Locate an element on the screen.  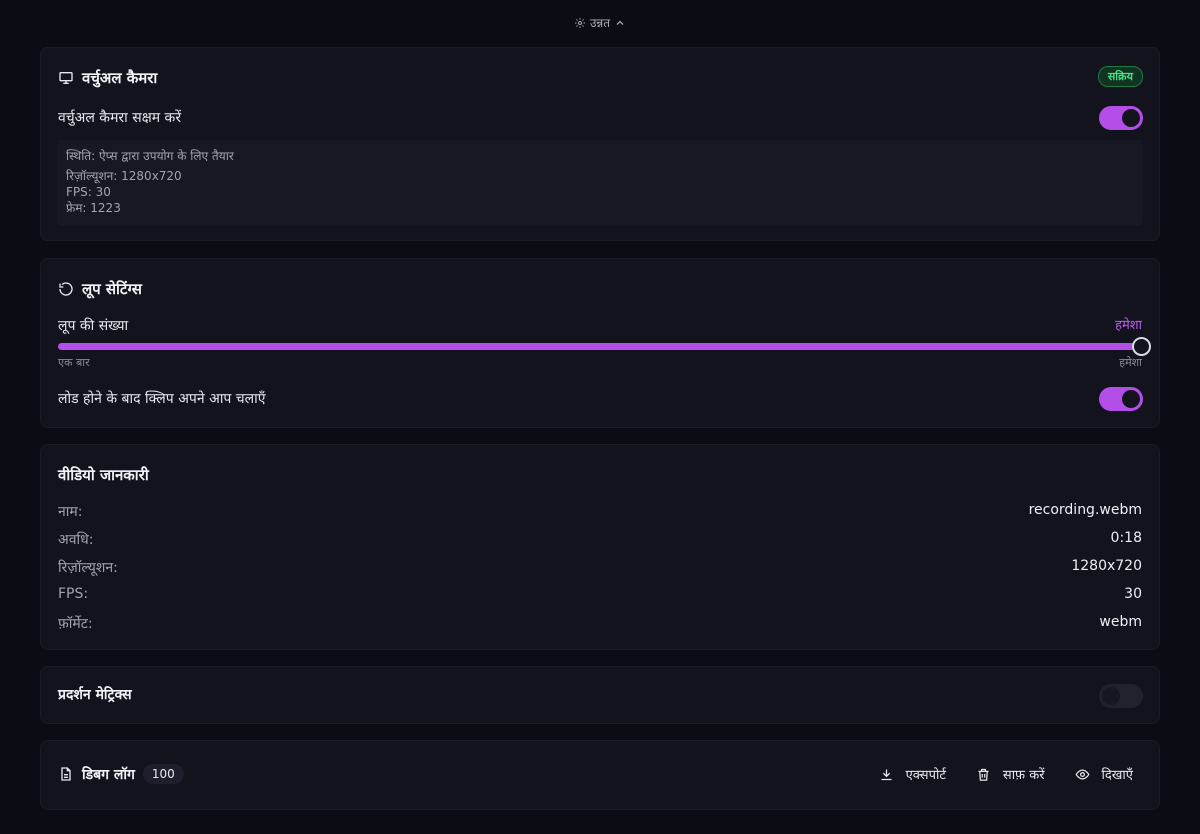
performance-toggle is located at coordinates (1121, 696).